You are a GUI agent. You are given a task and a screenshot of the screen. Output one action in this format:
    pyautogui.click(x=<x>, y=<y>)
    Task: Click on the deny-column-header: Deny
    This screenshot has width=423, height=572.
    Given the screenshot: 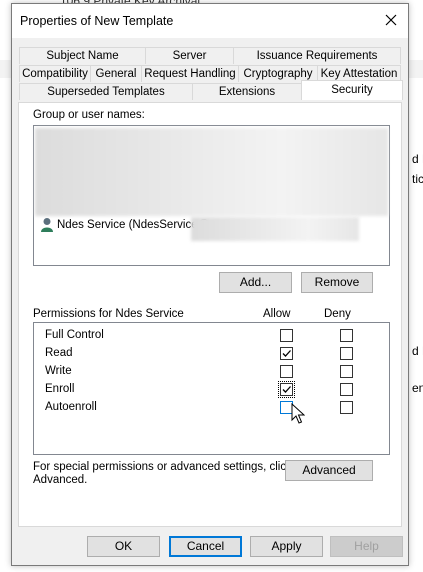 What is the action you would take?
    pyautogui.click(x=337, y=314)
    